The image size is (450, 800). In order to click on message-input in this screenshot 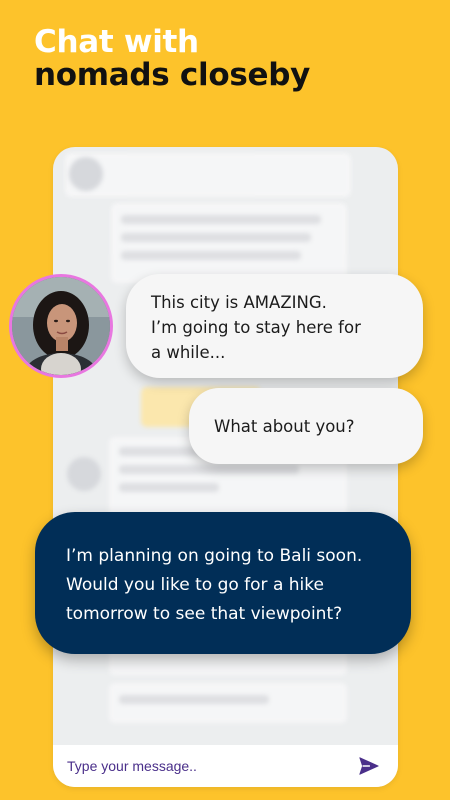, I will do `click(197, 766)`.